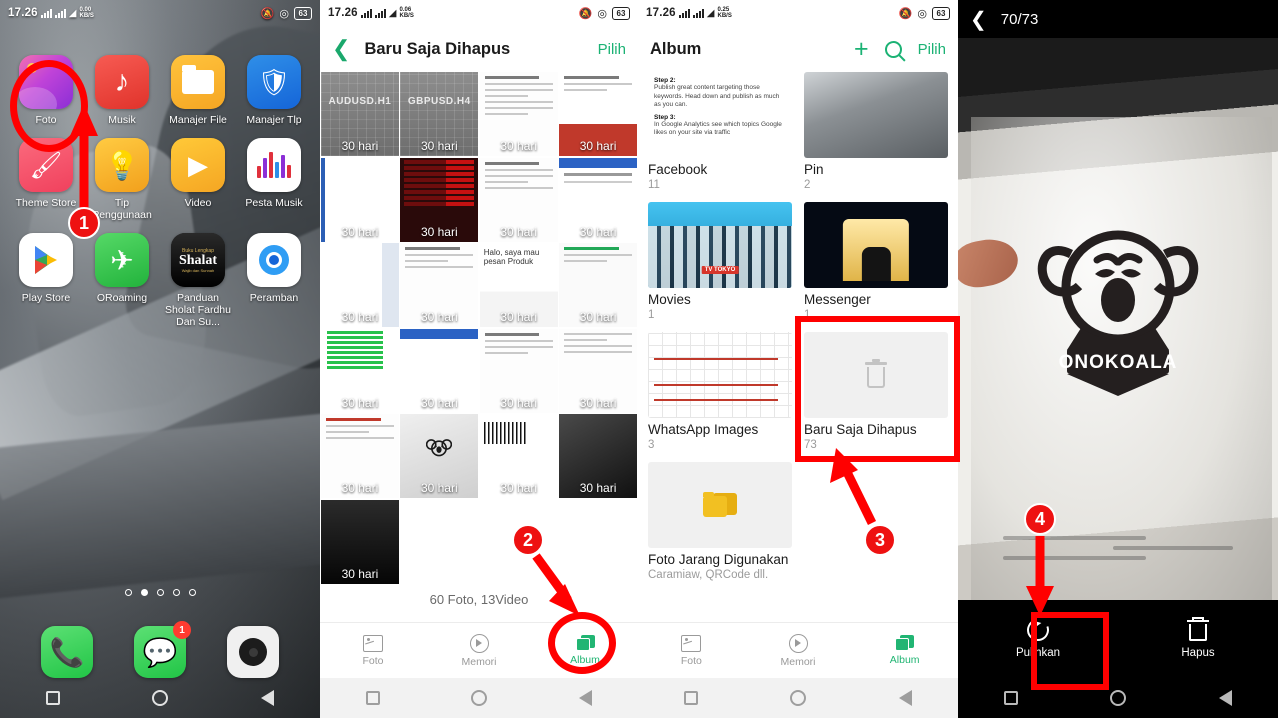 The height and width of the screenshot is (718, 1278). Describe the element at coordinates (479, 599) in the screenshot. I see `media-count-label: 60 Foto, 13Video` at that location.